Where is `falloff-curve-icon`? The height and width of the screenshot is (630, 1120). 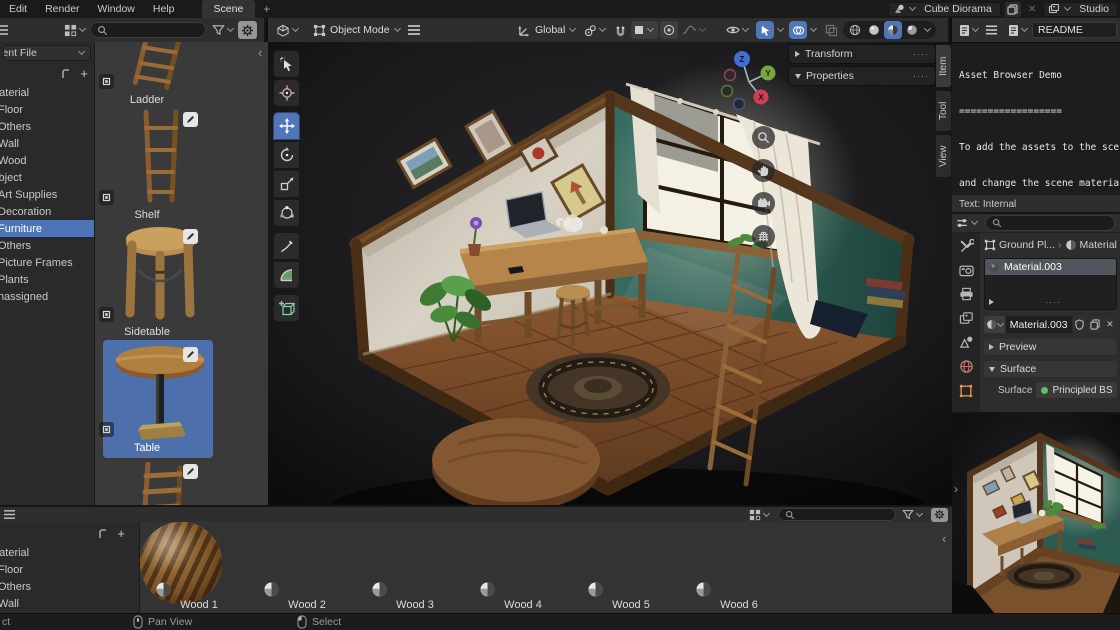 falloff-curve-icon is located at coordinates (695, 30).